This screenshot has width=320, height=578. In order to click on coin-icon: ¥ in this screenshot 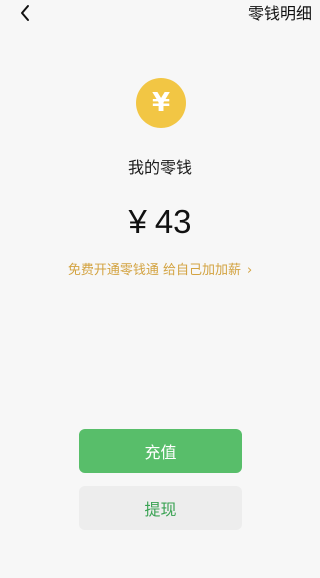, I will do `click(161, 103)`.